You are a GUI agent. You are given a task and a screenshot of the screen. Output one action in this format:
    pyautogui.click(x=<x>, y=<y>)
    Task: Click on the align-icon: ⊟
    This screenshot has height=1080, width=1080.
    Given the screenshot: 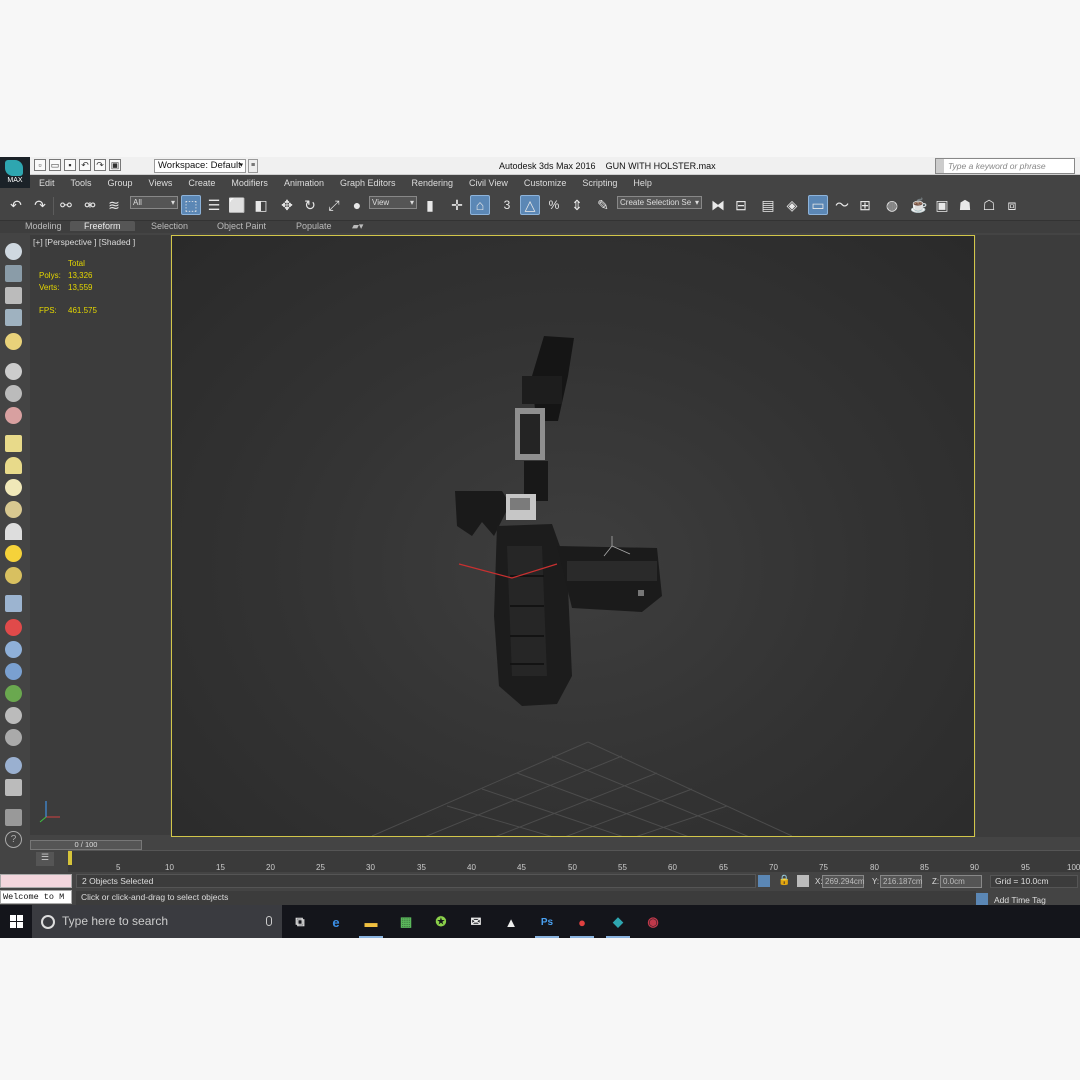 What is the action you would take?
    pyautogui.click(x=741, y=205)
    